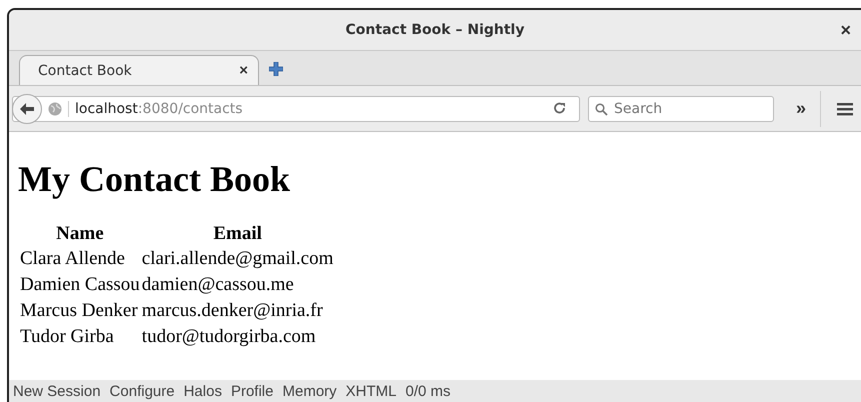 The height and width of the screenshot is (402, 861). What do you see at coordinates (80, 285) in the screenshot?
I see `table-cell-text: Damien Cassou` at bounding box center [80, 285].